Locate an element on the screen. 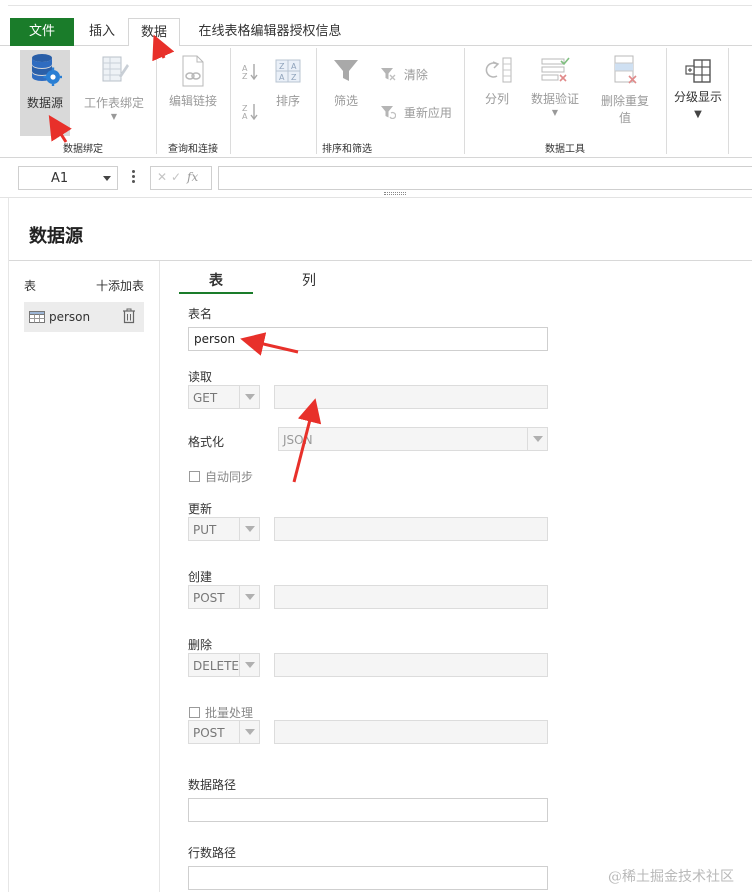 Image resolution: width=752 pixels, height=892 pixels. reapply-label: 重新应用 is located at coordinates (427, 113).